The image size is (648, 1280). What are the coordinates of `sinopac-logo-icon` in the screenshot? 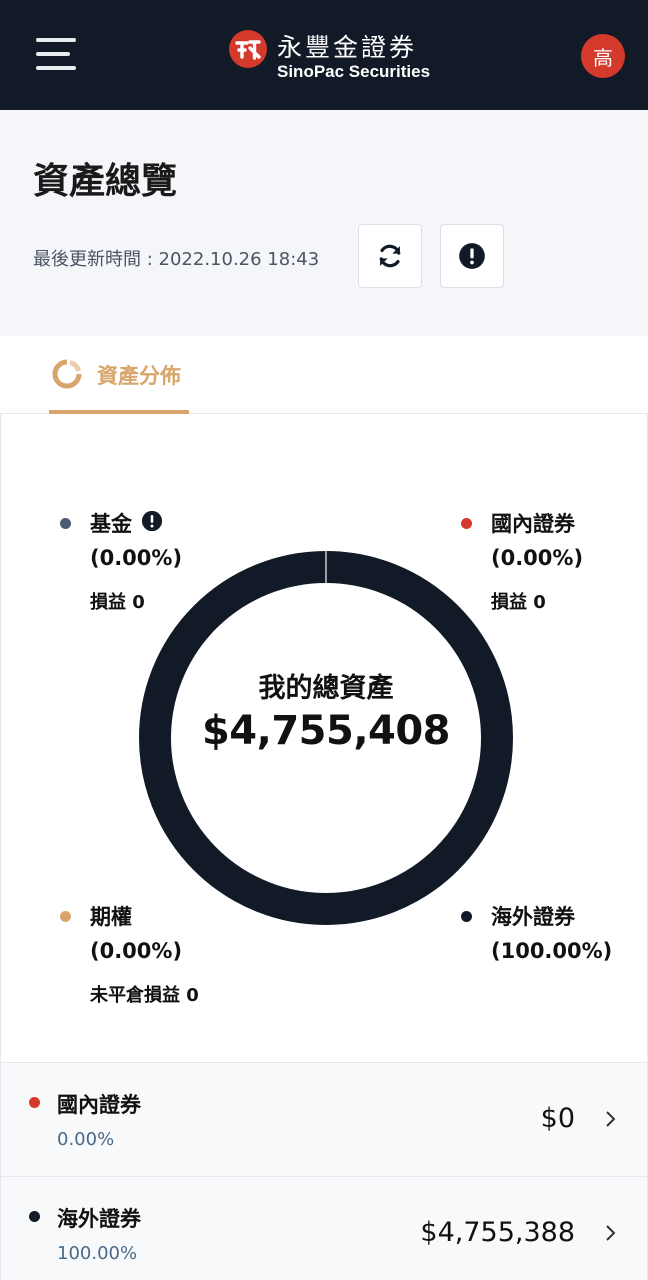 It's located at (248, 49).